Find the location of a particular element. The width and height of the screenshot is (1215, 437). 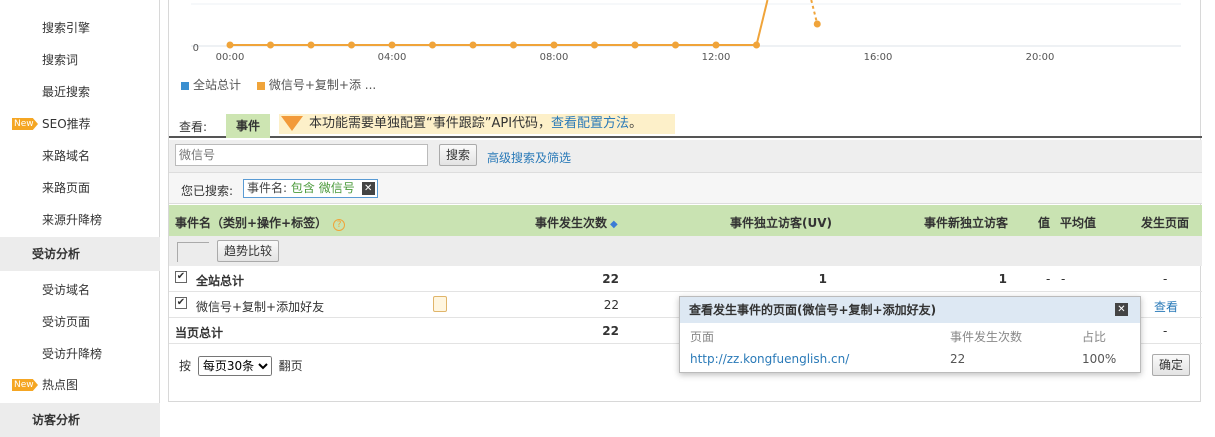

sidebar-item-visited-domain: 受访域名 is located at coordinates (80, 290).